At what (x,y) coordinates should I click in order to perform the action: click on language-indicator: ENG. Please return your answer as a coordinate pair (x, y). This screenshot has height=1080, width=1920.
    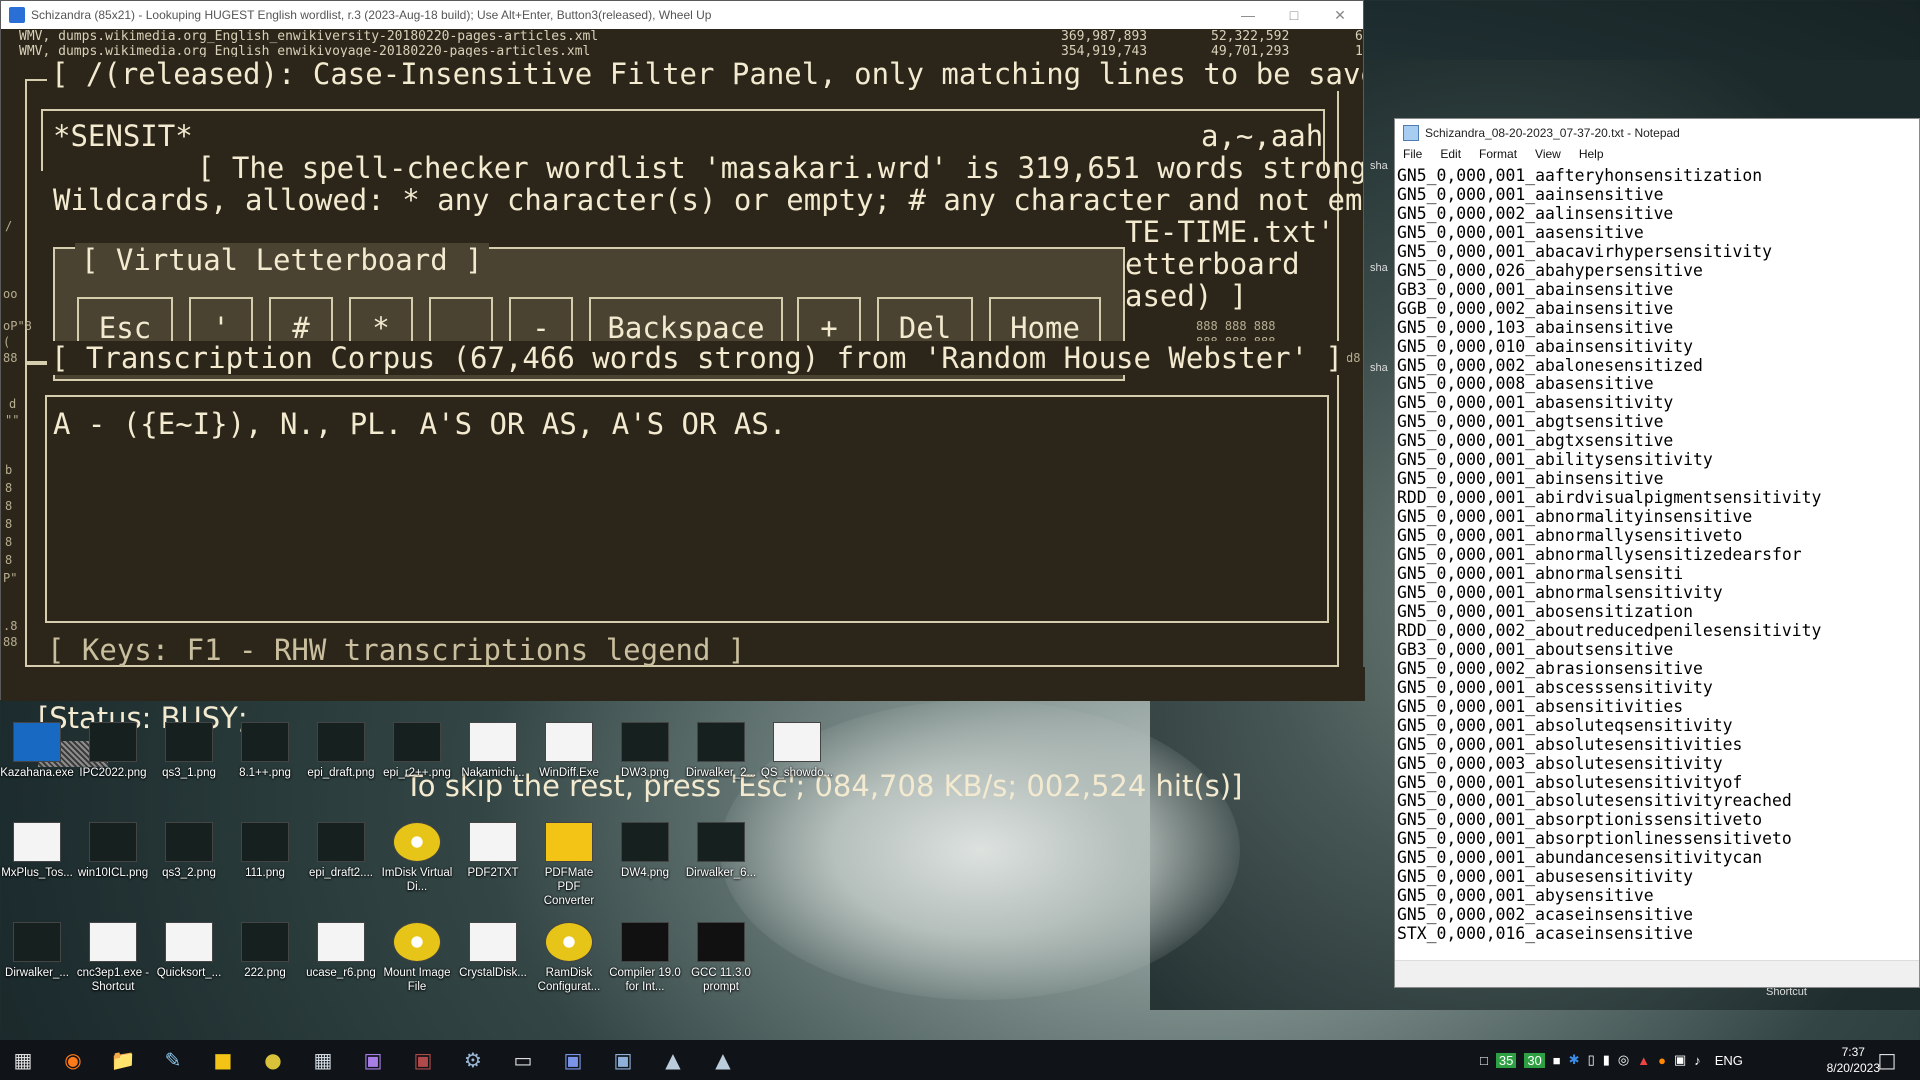
    Looking at the image, I should click on (1729, 1060).